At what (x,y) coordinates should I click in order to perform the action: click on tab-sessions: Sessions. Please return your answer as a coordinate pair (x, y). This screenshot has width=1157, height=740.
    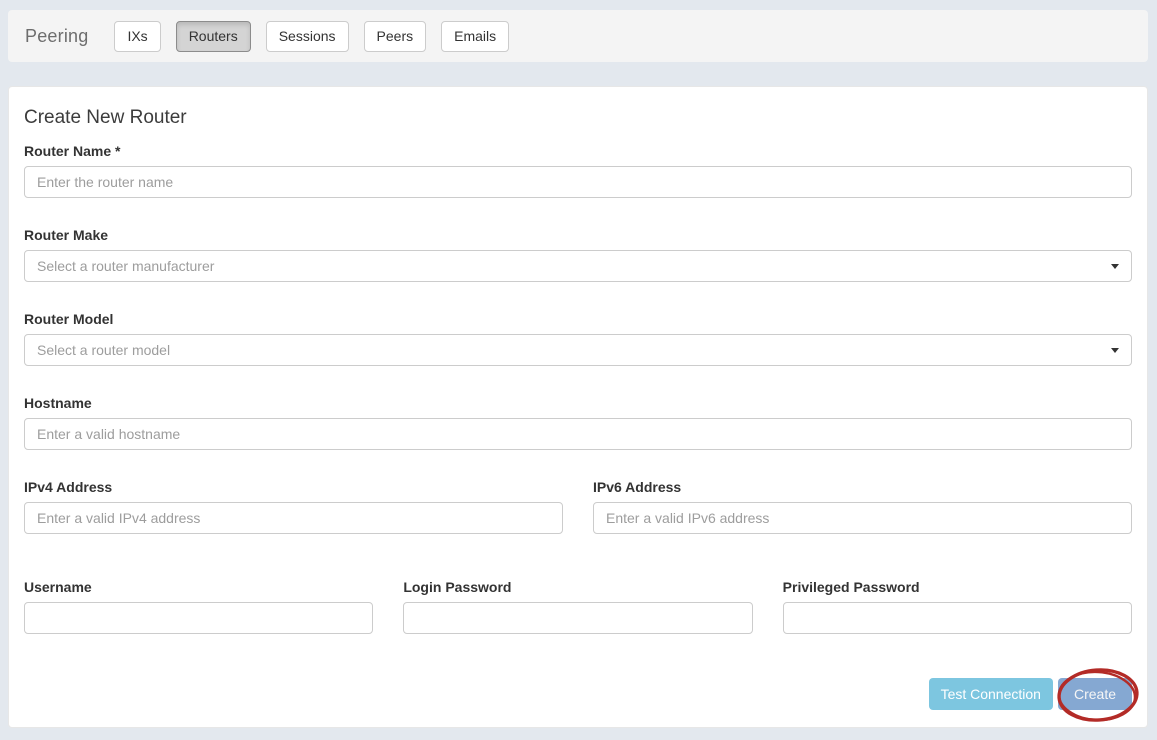
    Looking at the image, I should click on (307, 36).